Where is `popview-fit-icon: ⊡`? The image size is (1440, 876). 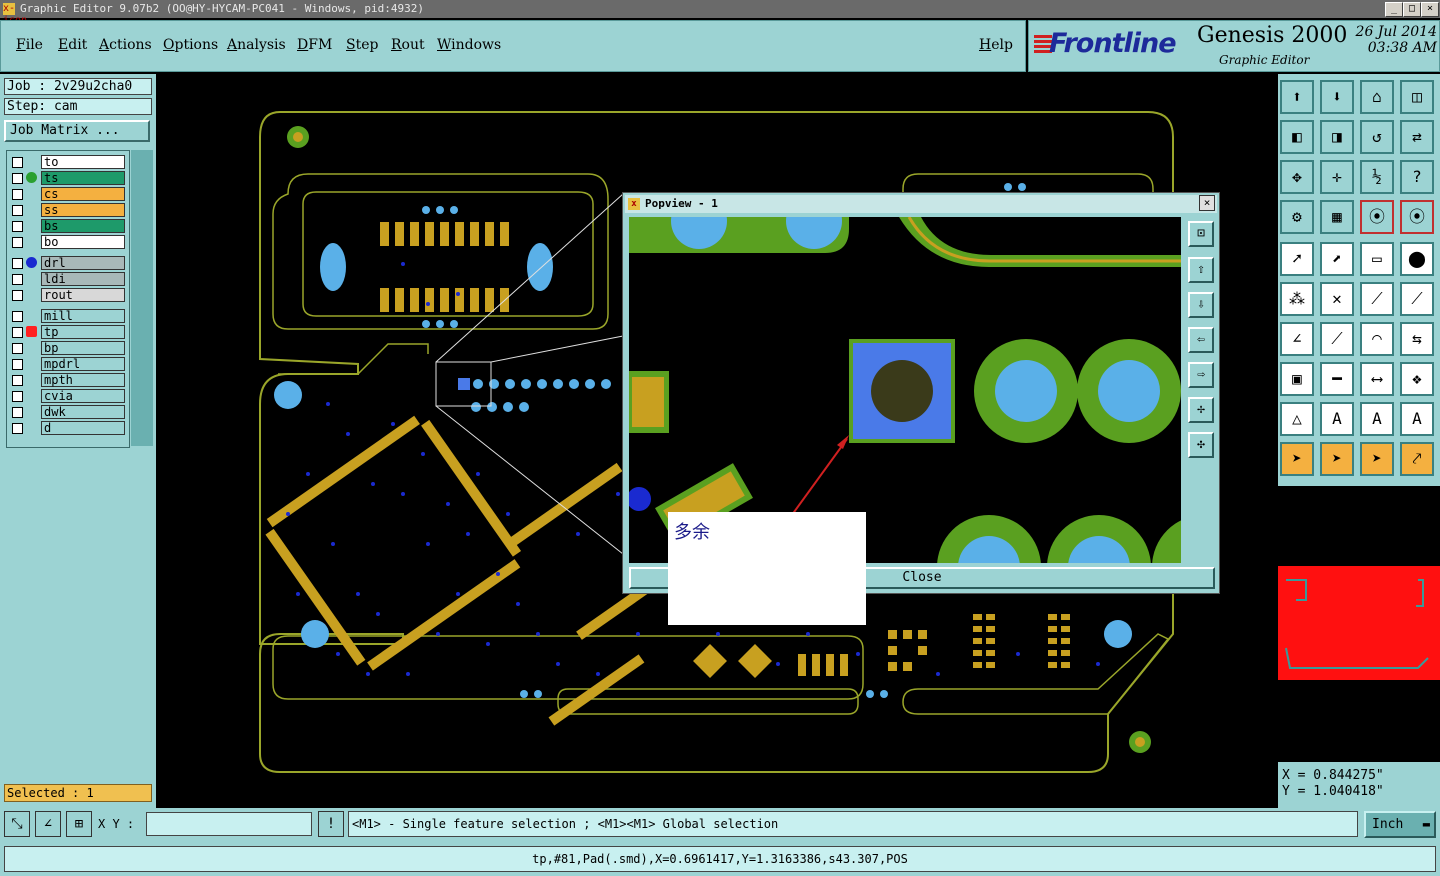 popview-fit-icon: ⊡ is located at coordinates (1201, 234).